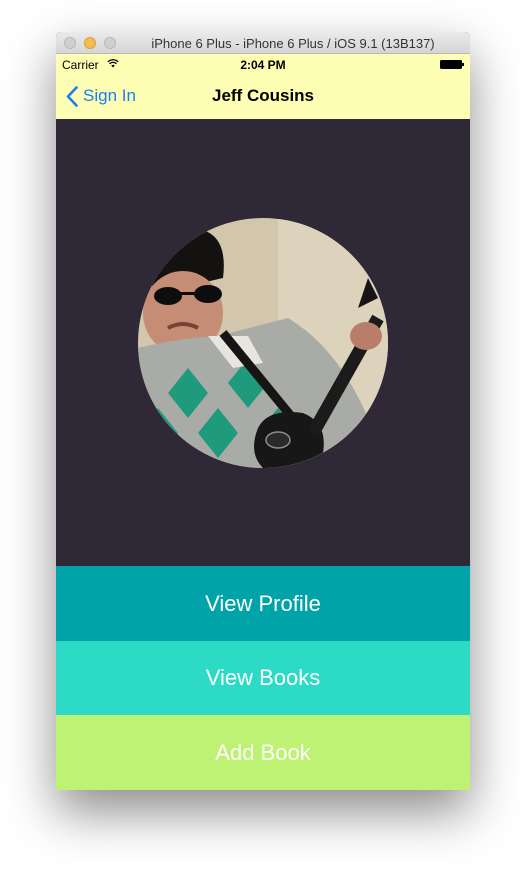  I want to click on battery-icon, so click(452, 64).